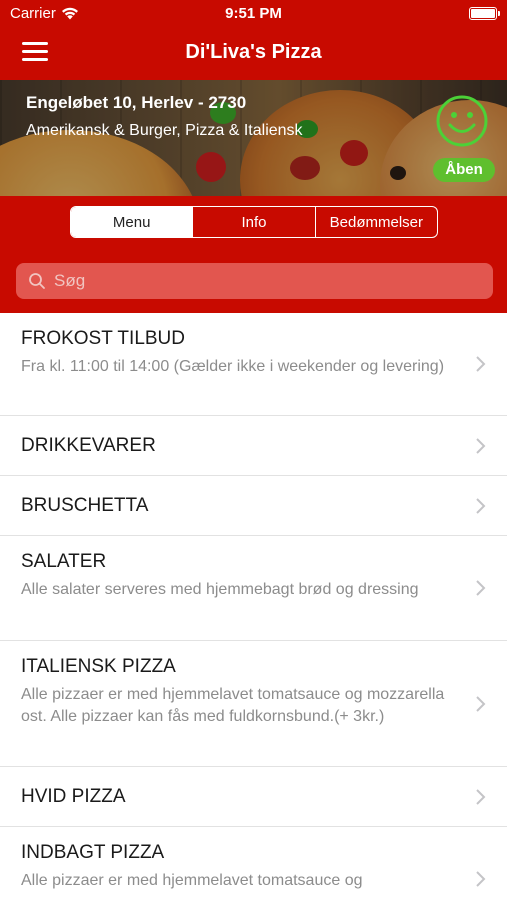 This screenshot has height=900, width=507. I want to click on category-title: INDBAGT PIZZA, so click(93, 852).